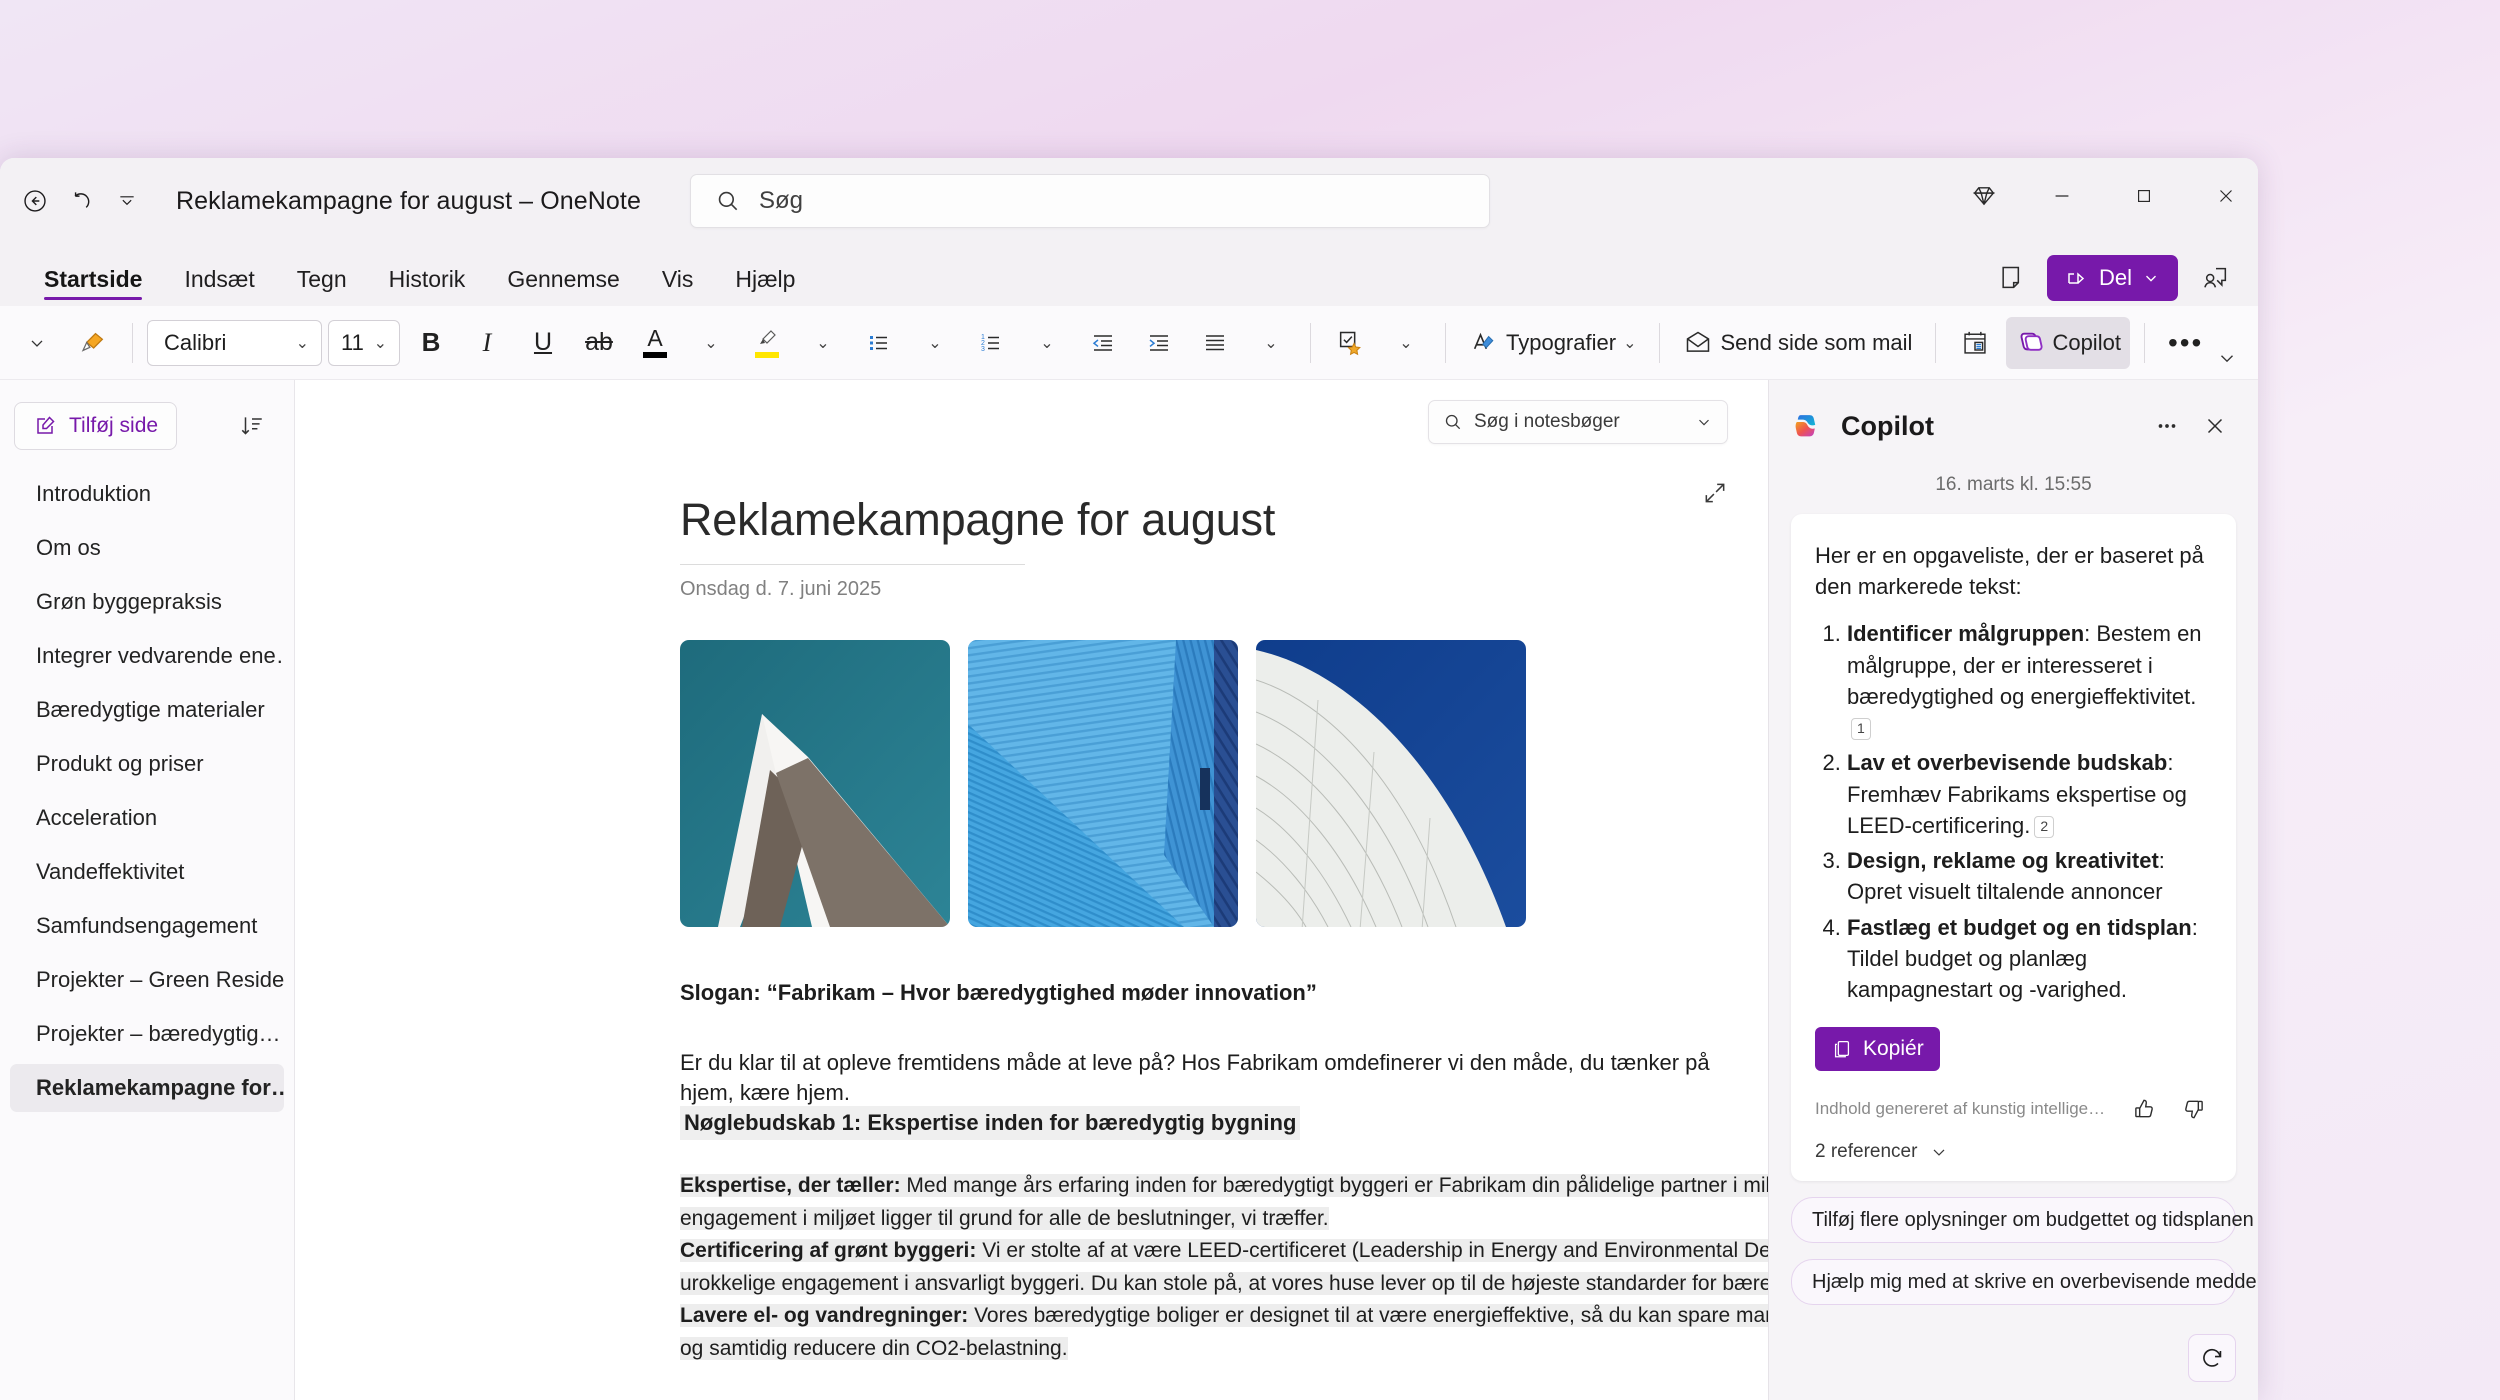  Describe the element at coordinates (2144, 1109) in the screenshot. I see `thumbs-up-icon` at that location.